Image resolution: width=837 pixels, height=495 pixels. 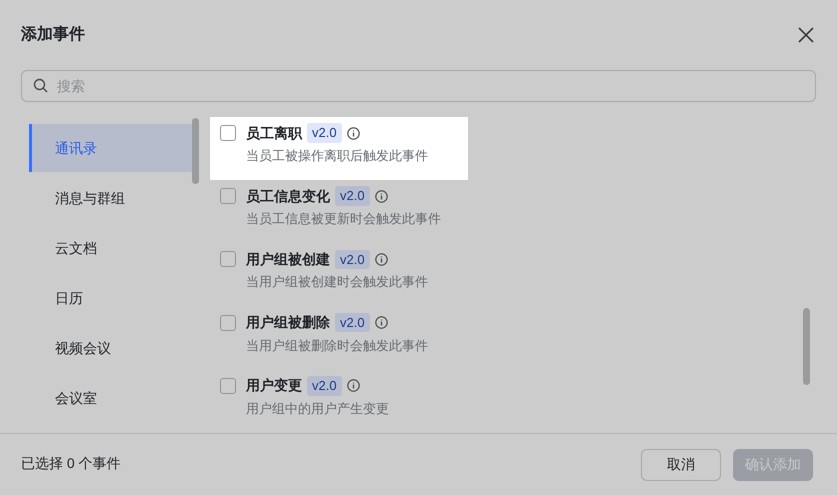 I want to click on event-row: 员工离职 v2.0 当员工被操作离职后触发此事件, so click(x=339, y=148).